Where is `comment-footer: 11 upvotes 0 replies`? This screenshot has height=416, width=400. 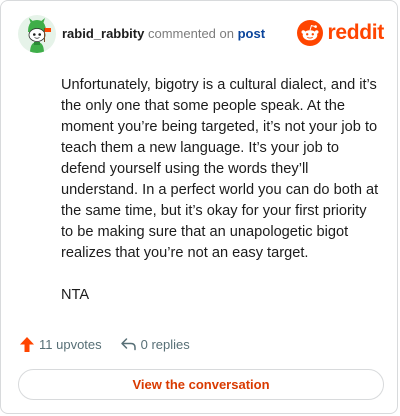
comment-footer: 11 upvotes 0 replies is located at coordinates (104, 344).